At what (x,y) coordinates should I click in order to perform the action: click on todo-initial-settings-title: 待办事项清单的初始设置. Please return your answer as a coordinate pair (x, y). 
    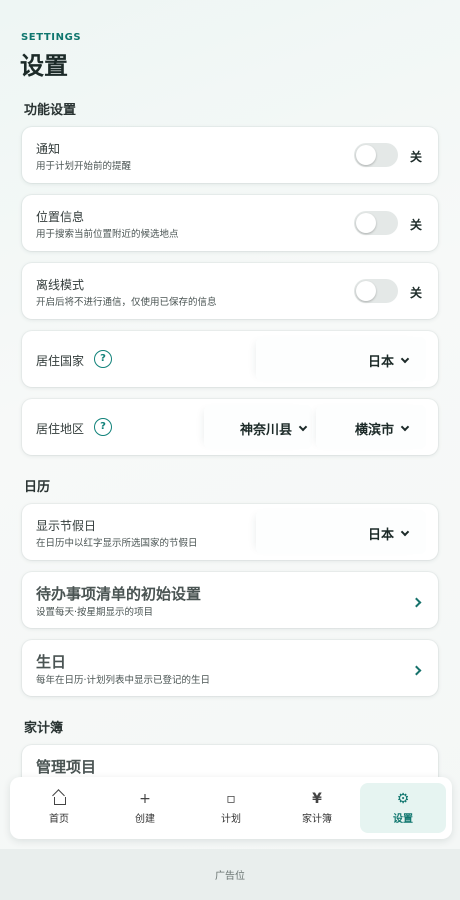
    Looking at the image, I should click on (119, 594).